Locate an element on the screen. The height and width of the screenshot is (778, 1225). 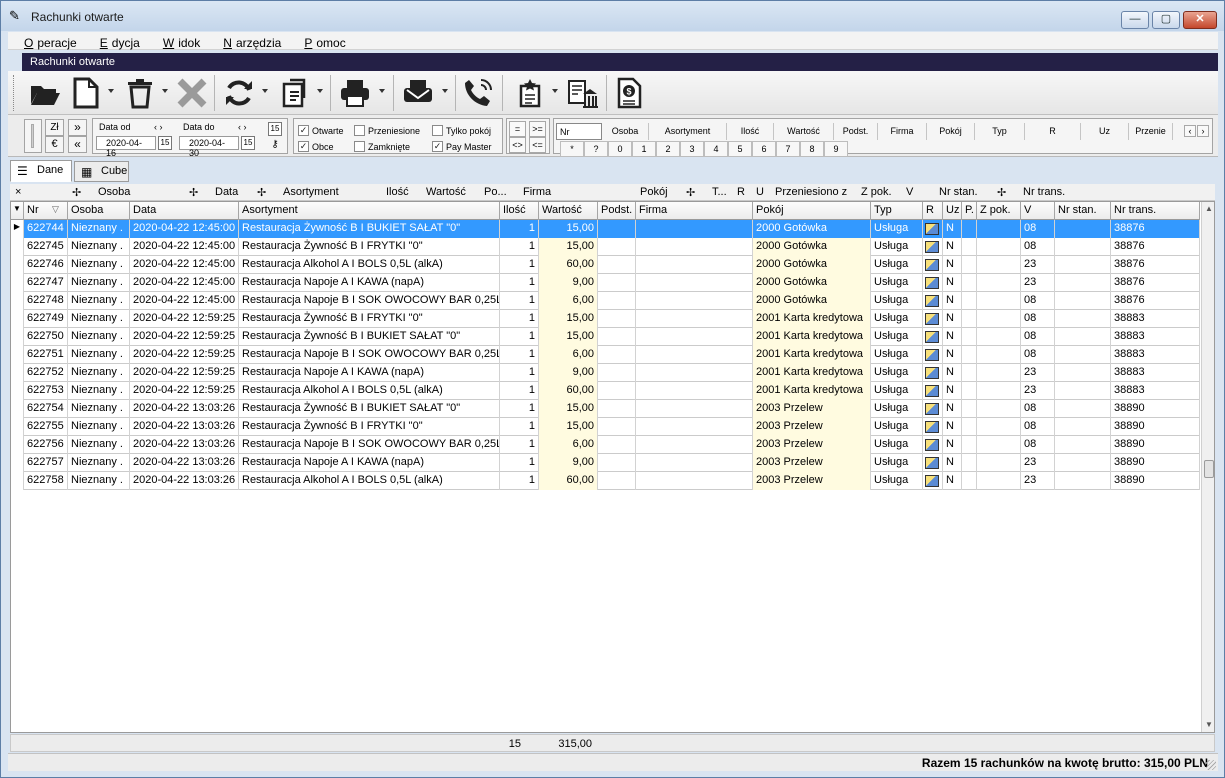
operator-neq: <> is located at coordinates (517, 145).